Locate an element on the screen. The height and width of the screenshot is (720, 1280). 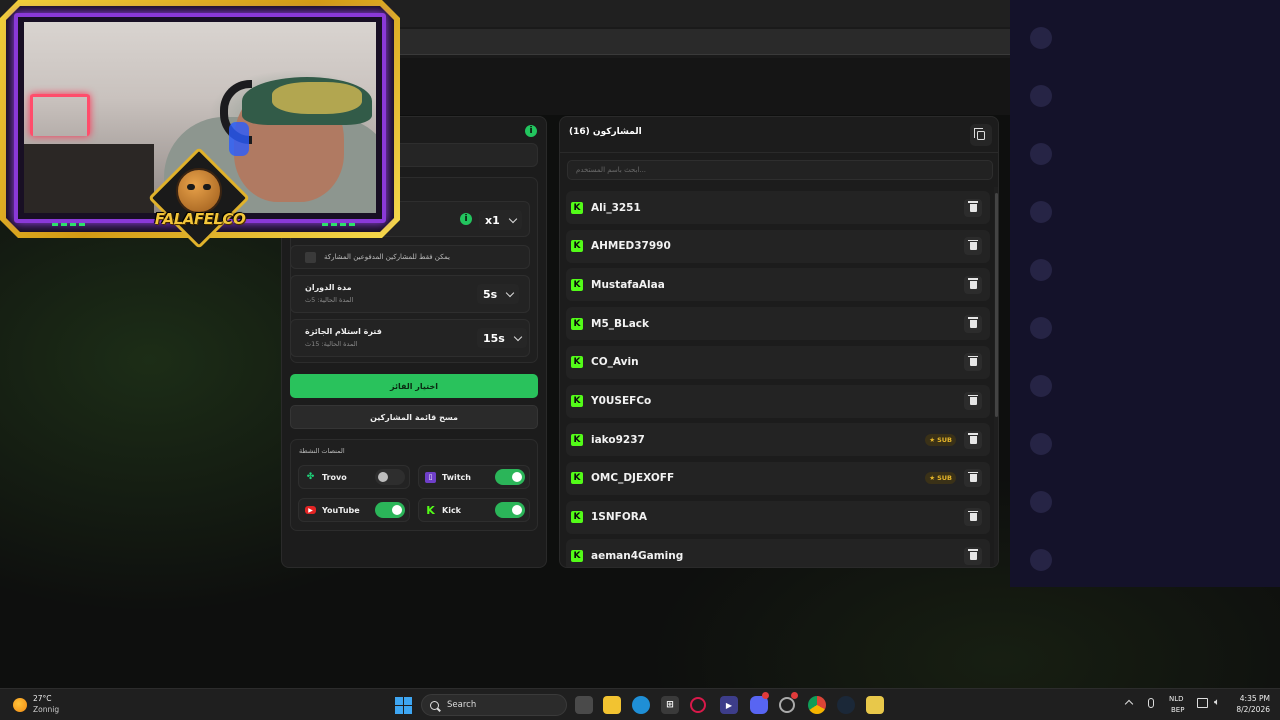
copy-list-button is located at coordinates (981, 135).